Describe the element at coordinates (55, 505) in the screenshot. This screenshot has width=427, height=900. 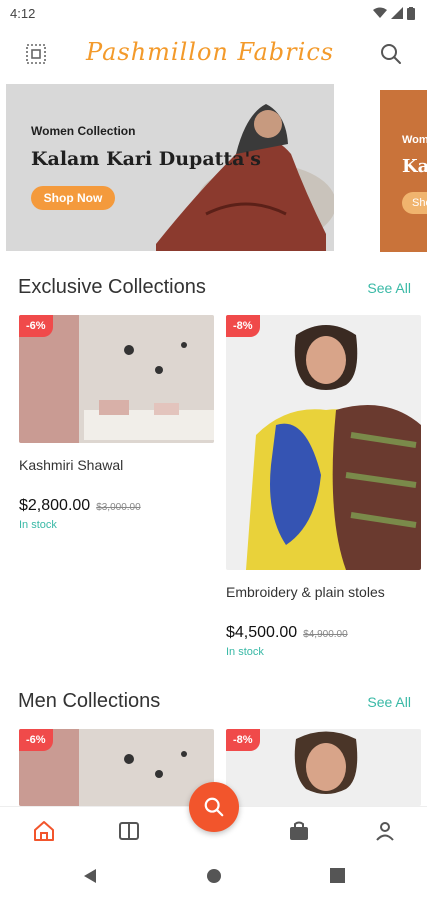
I see `product-price: $2,800.00` at that location.